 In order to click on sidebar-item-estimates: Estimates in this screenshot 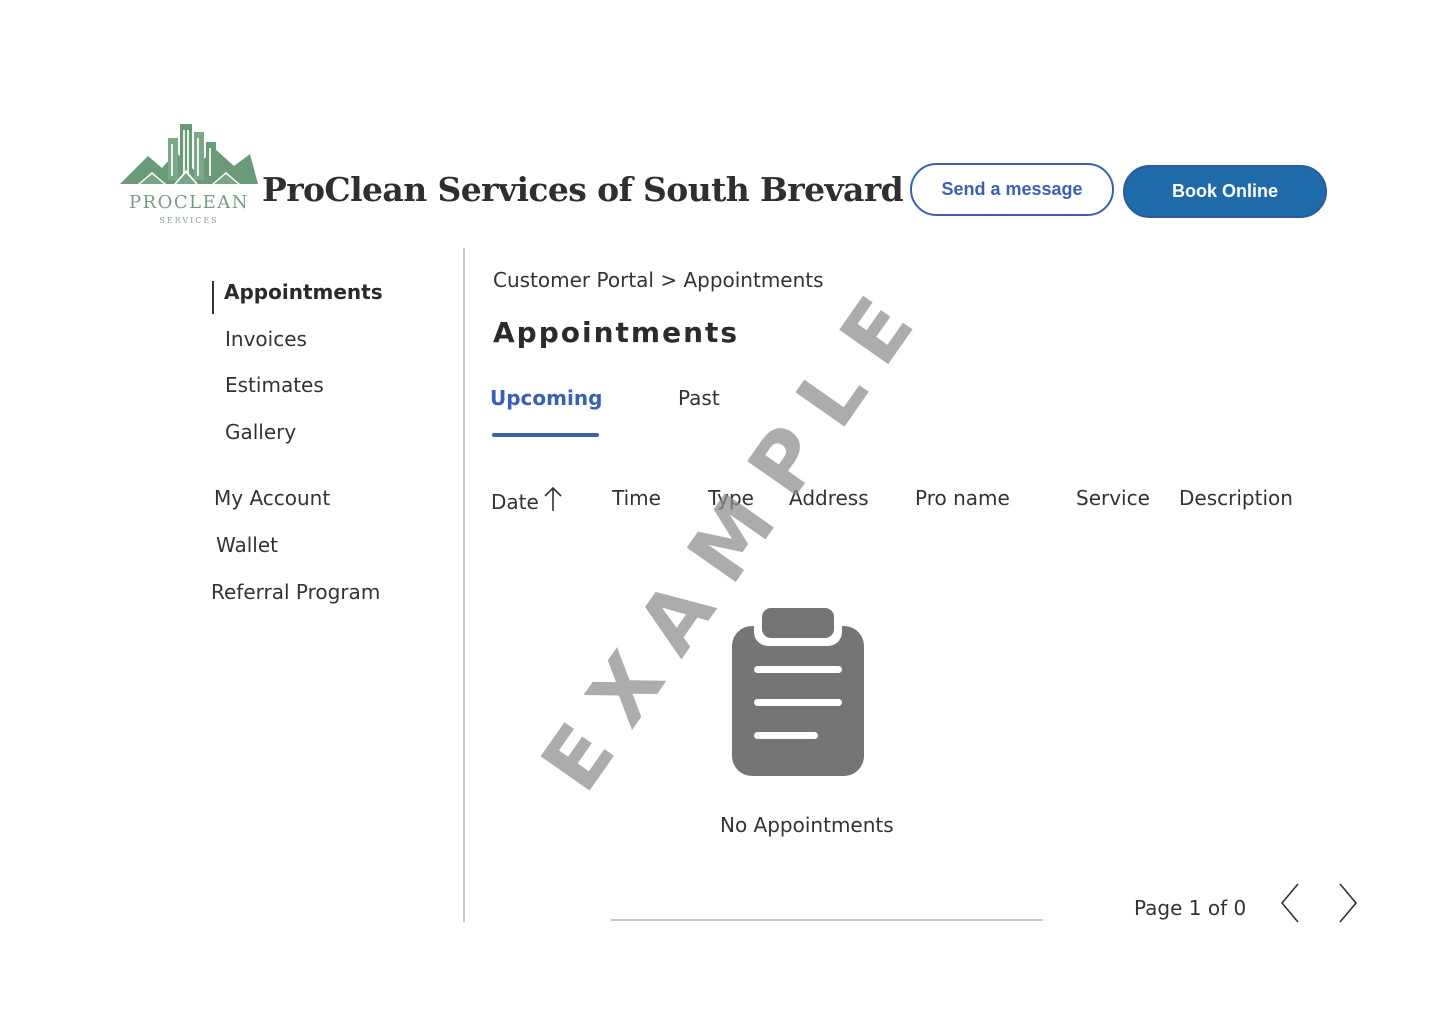, I will do `click(274, 385)`.